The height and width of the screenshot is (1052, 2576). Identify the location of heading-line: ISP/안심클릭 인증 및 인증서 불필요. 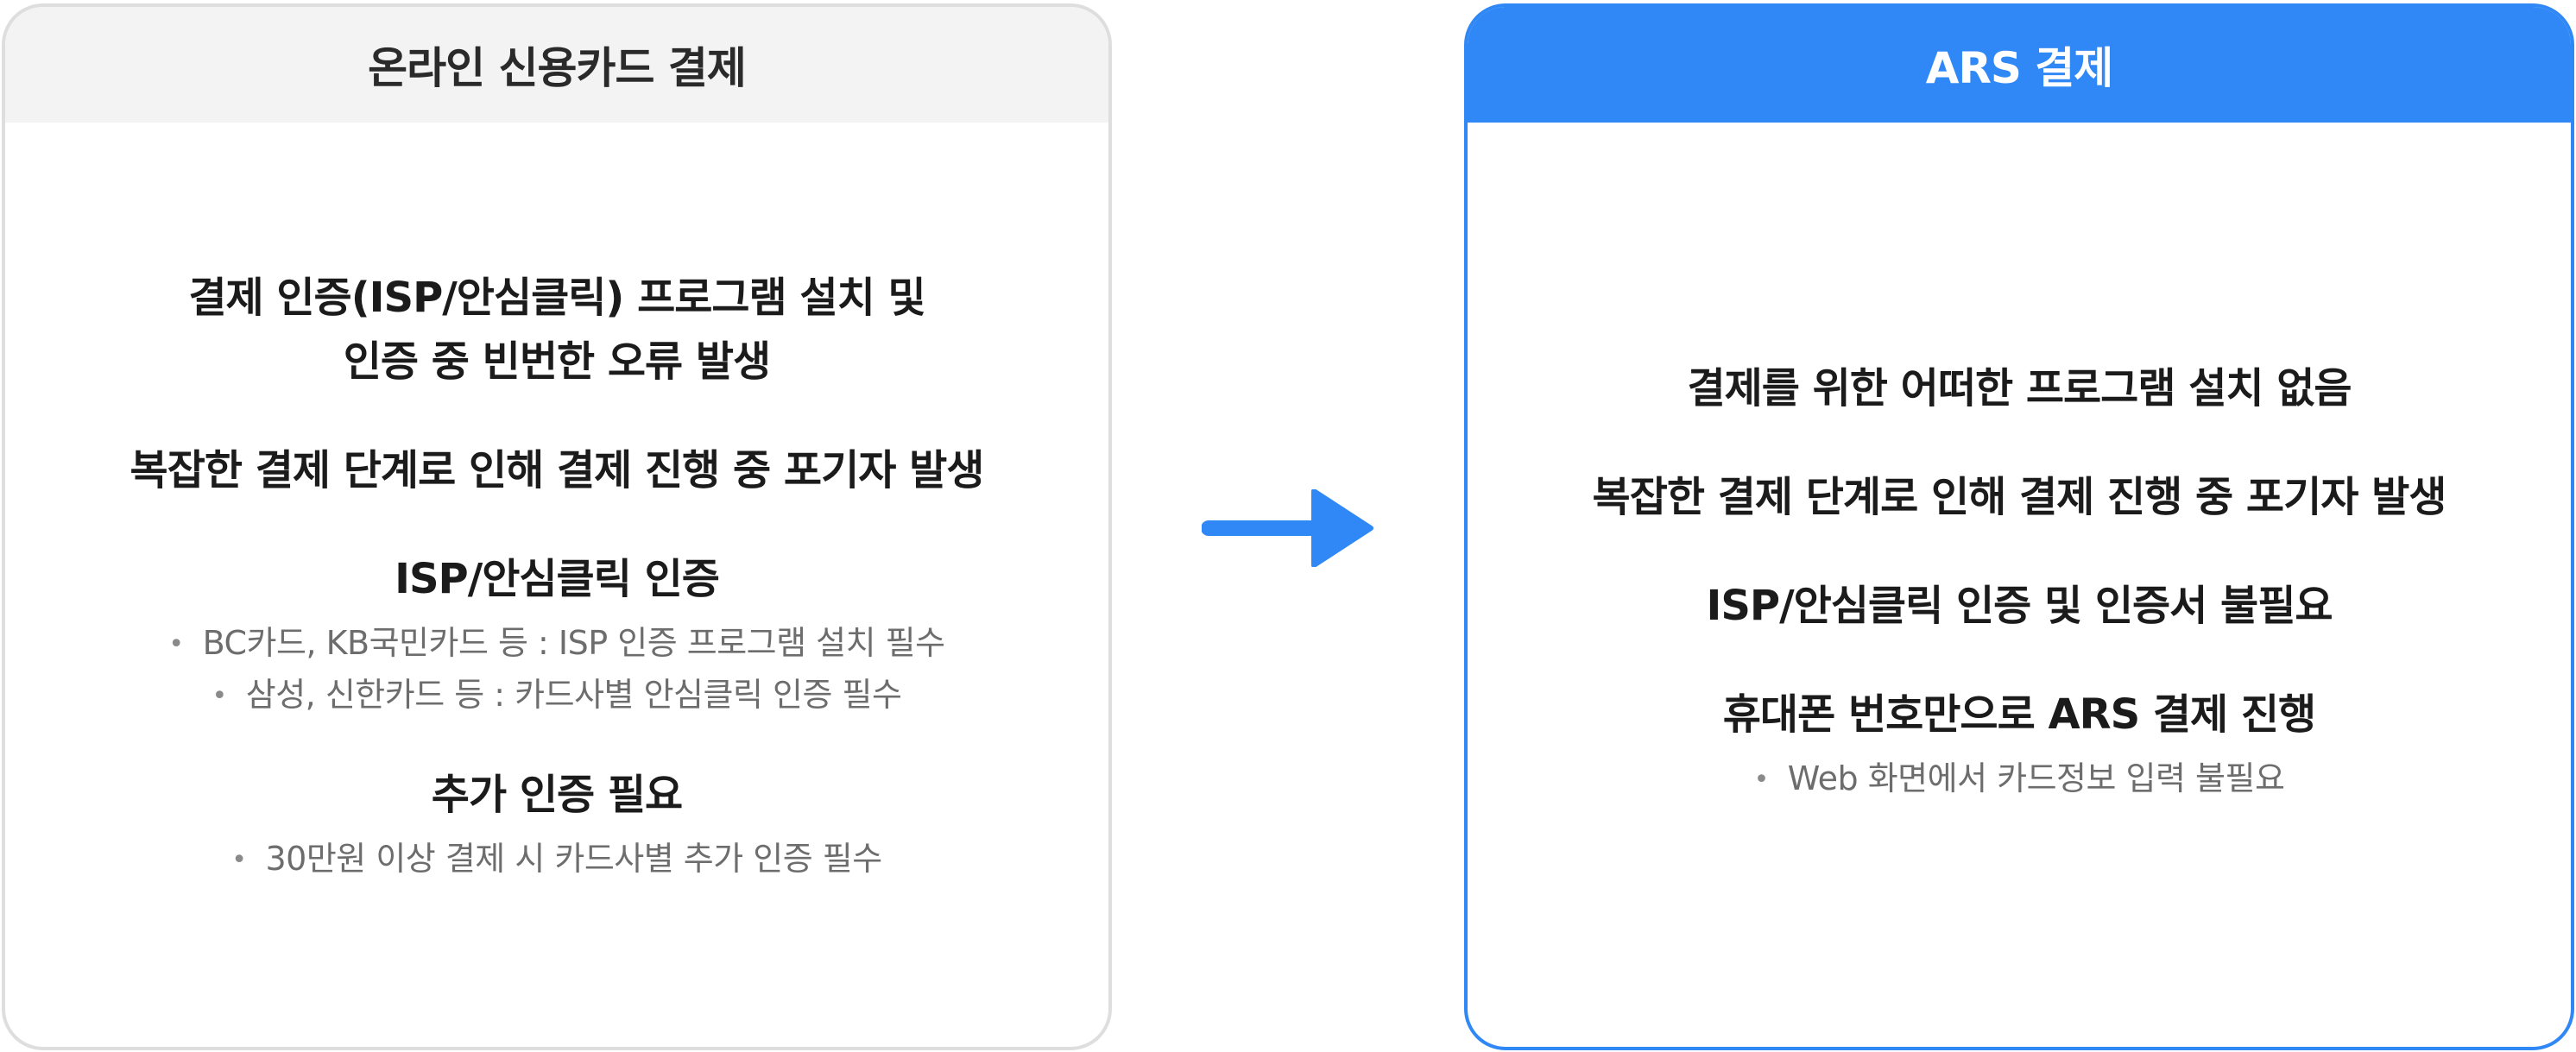
(2019, 606).